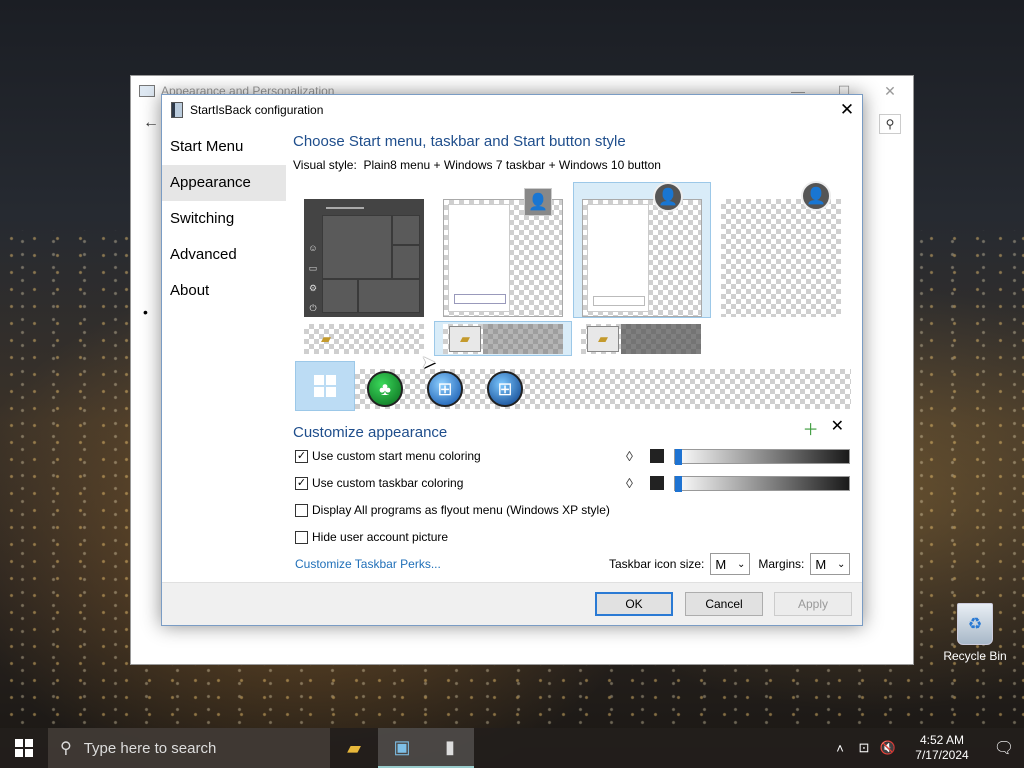 This screenshot has height=768, width=1024. I want to click on nav-item-switching: Switching, so click(224, 219).